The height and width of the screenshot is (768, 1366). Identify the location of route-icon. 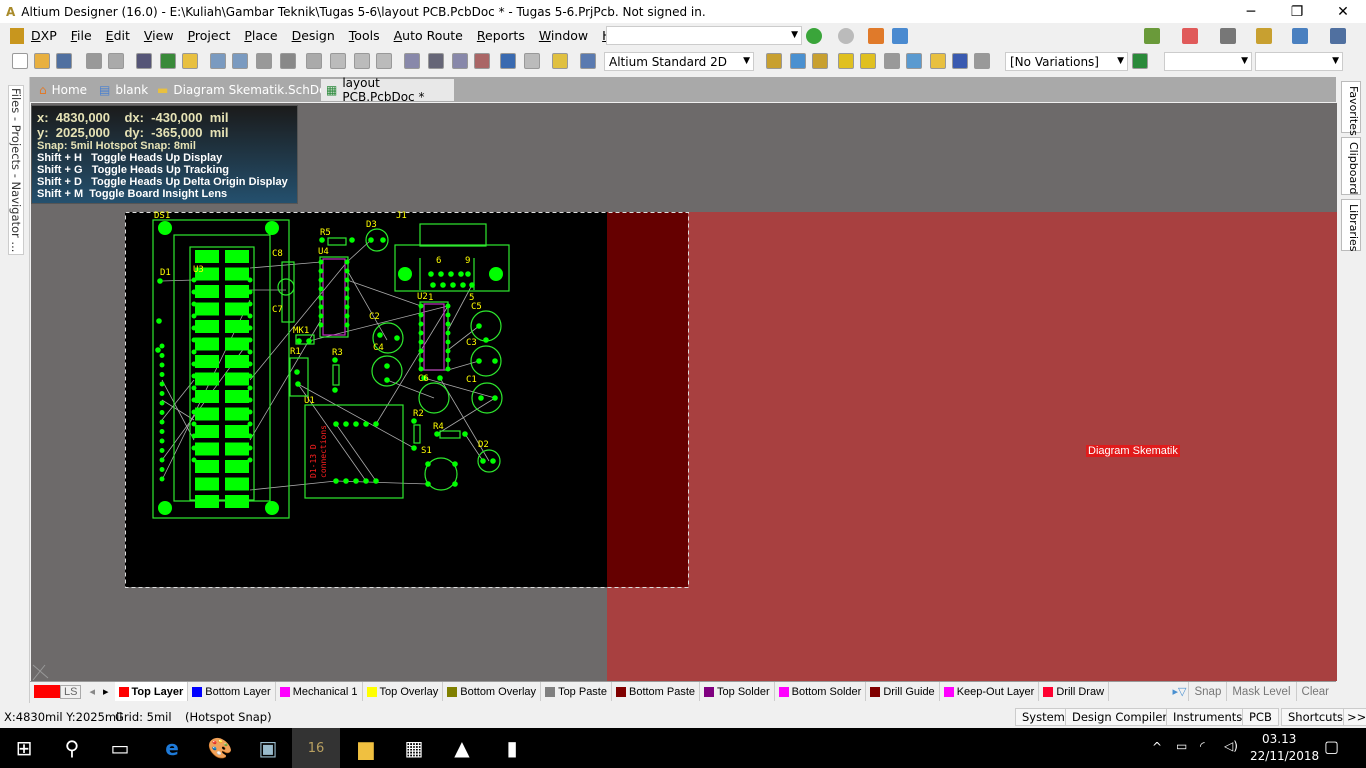
(774, 61).